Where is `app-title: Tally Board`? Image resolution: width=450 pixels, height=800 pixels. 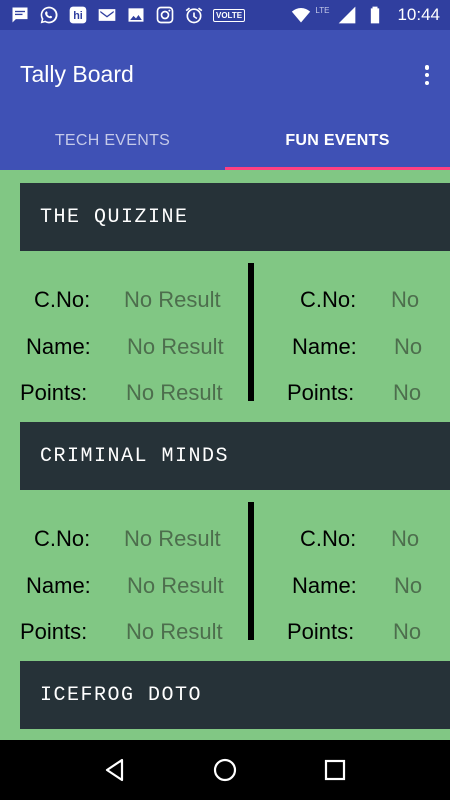 app-title: Tally Board is located at coordinates (77, 74).